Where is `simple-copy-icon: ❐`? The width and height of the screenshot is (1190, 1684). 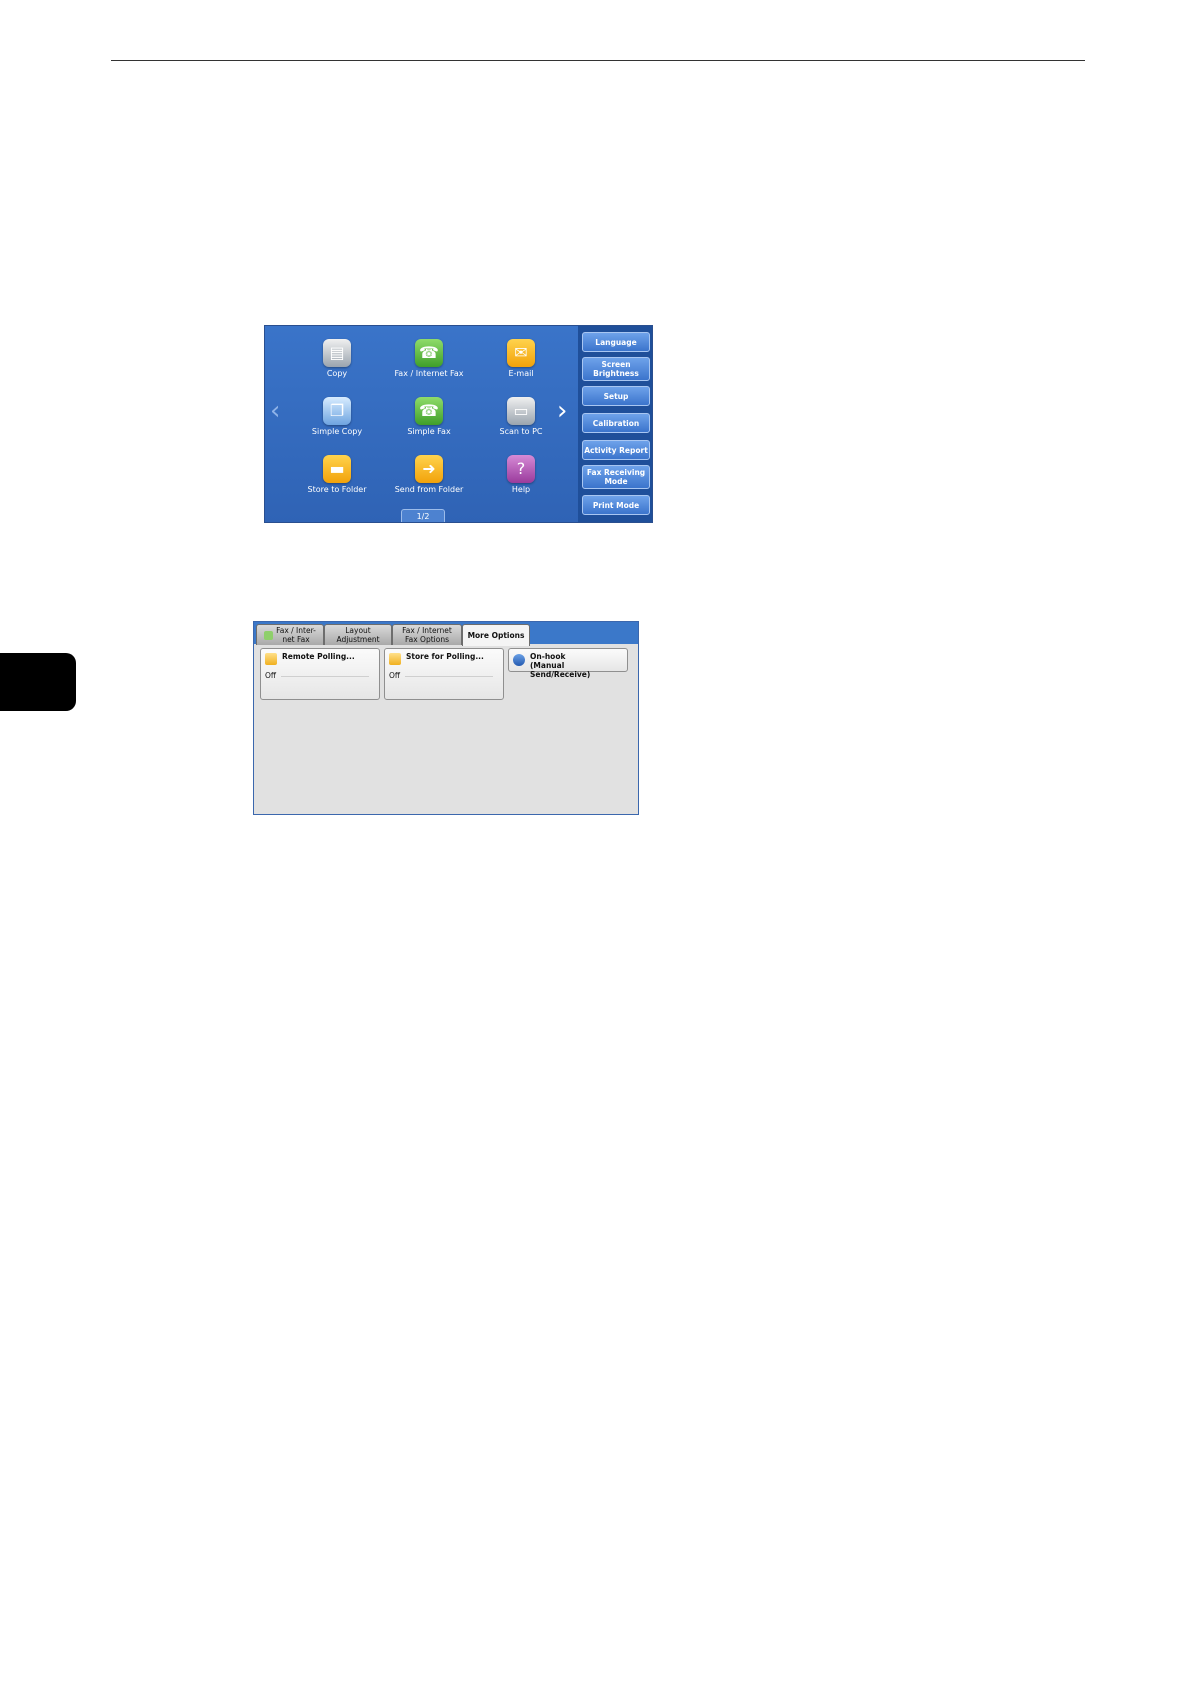
simple-copy-icon: ❐ is located at coordinates (337, 411).